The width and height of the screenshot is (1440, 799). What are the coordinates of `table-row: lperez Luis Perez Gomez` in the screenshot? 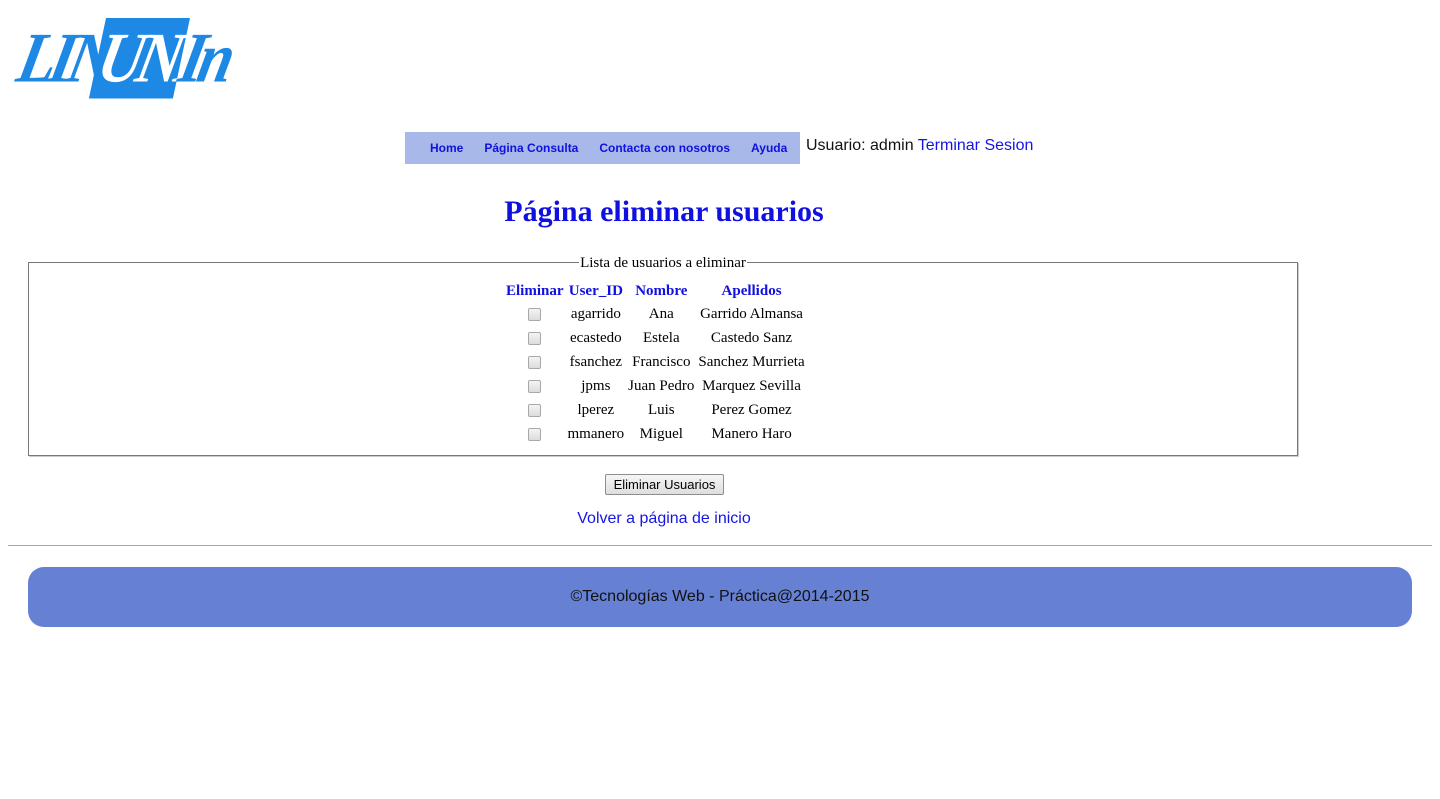 It's located at (655, 410).